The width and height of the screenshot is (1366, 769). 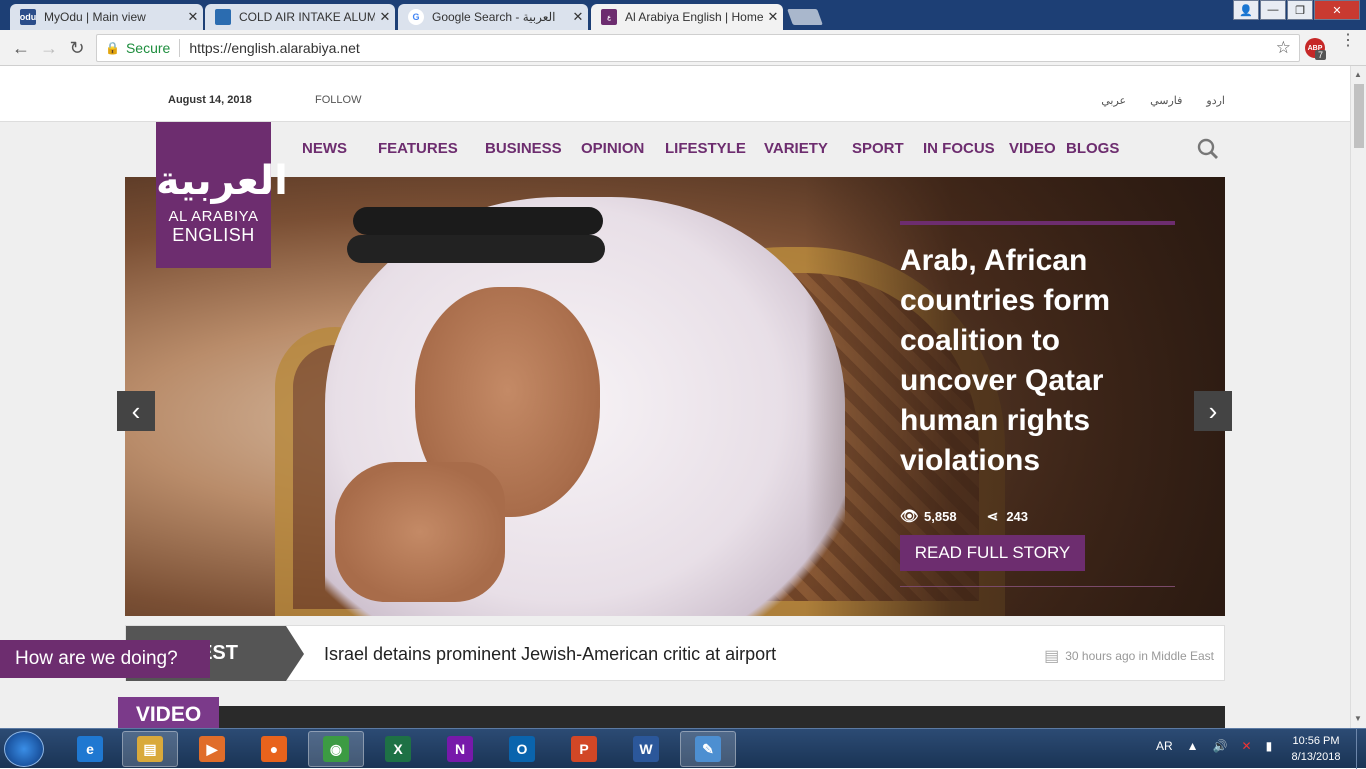 I want to click on scroll-thumb, so click(x=1359, y=116).